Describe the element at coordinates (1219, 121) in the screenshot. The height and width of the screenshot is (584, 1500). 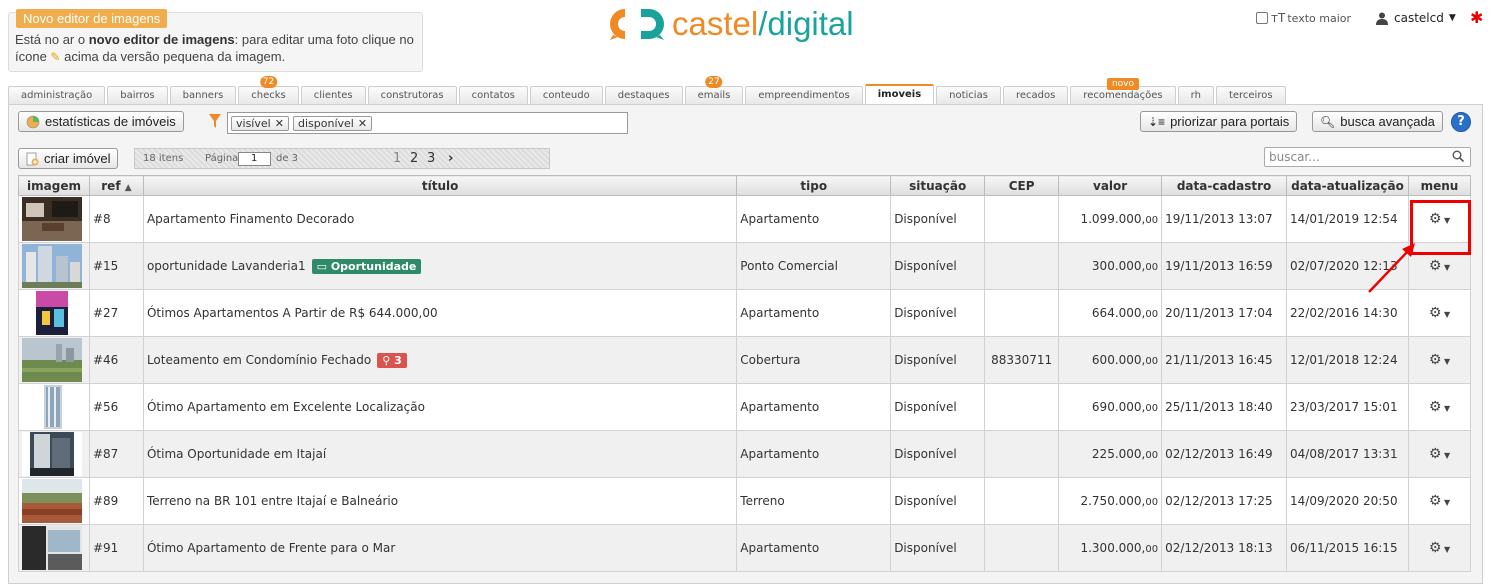
I see `prioritize-button: ⇣≡ priorizar para portais` at that location.